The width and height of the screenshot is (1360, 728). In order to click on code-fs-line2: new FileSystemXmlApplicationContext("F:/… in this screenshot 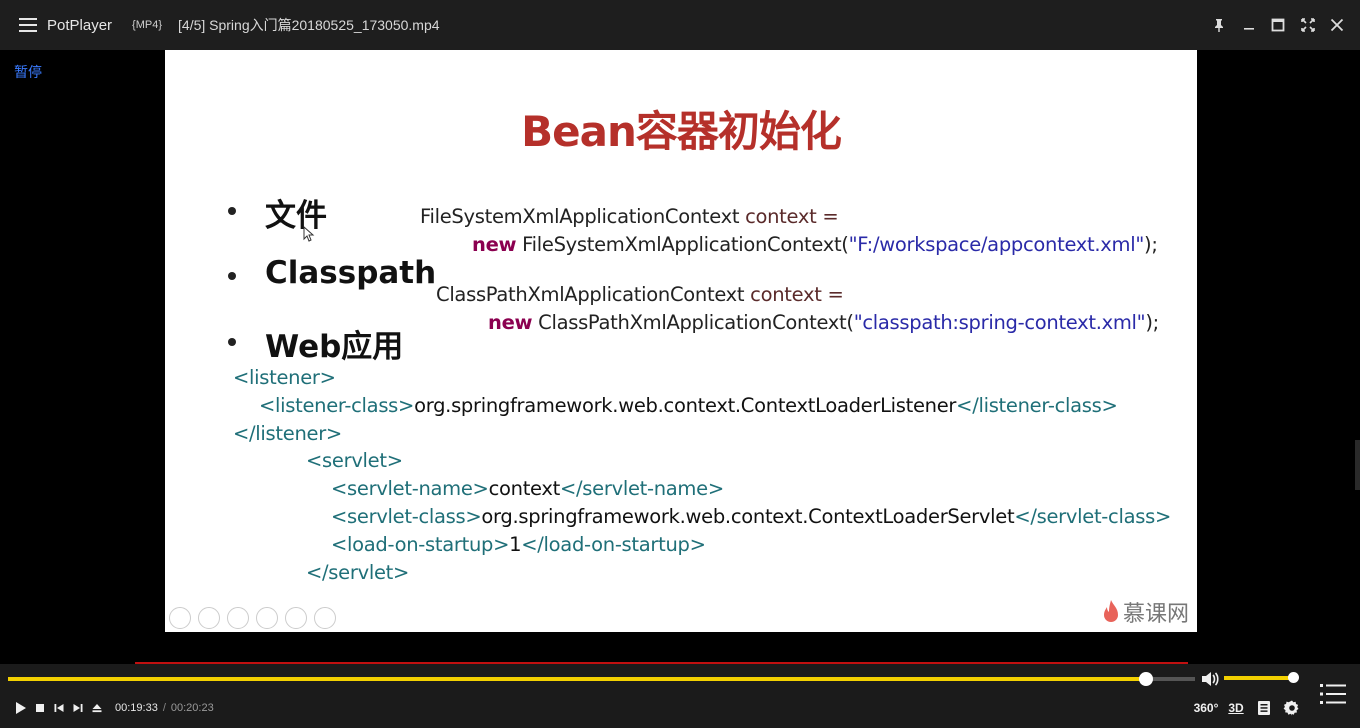, I will do `click(815, 244)`.